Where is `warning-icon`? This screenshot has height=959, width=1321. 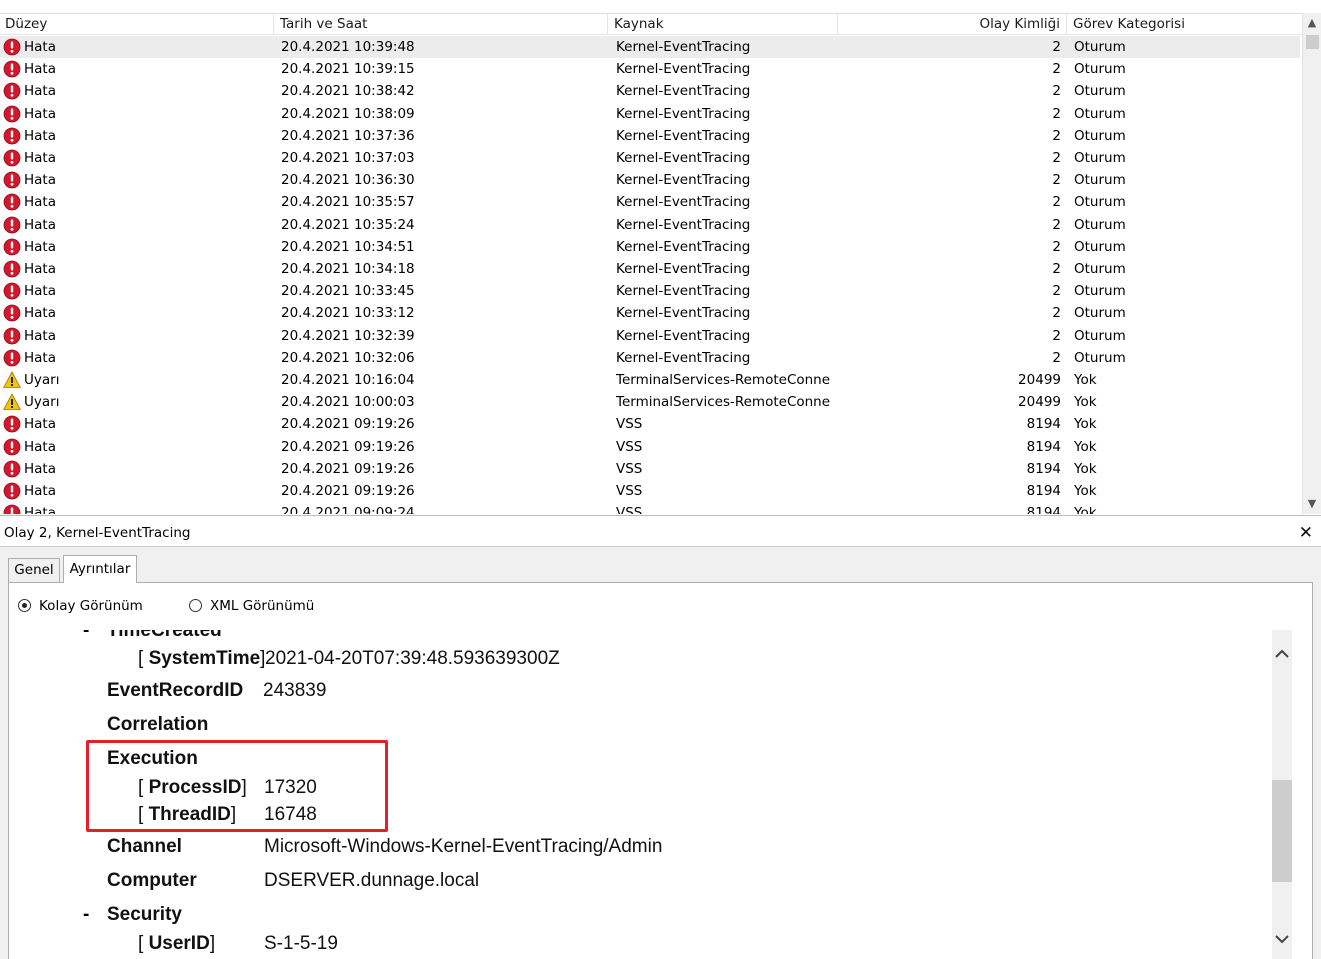
warning-icon is located at coordinates (12, 380).